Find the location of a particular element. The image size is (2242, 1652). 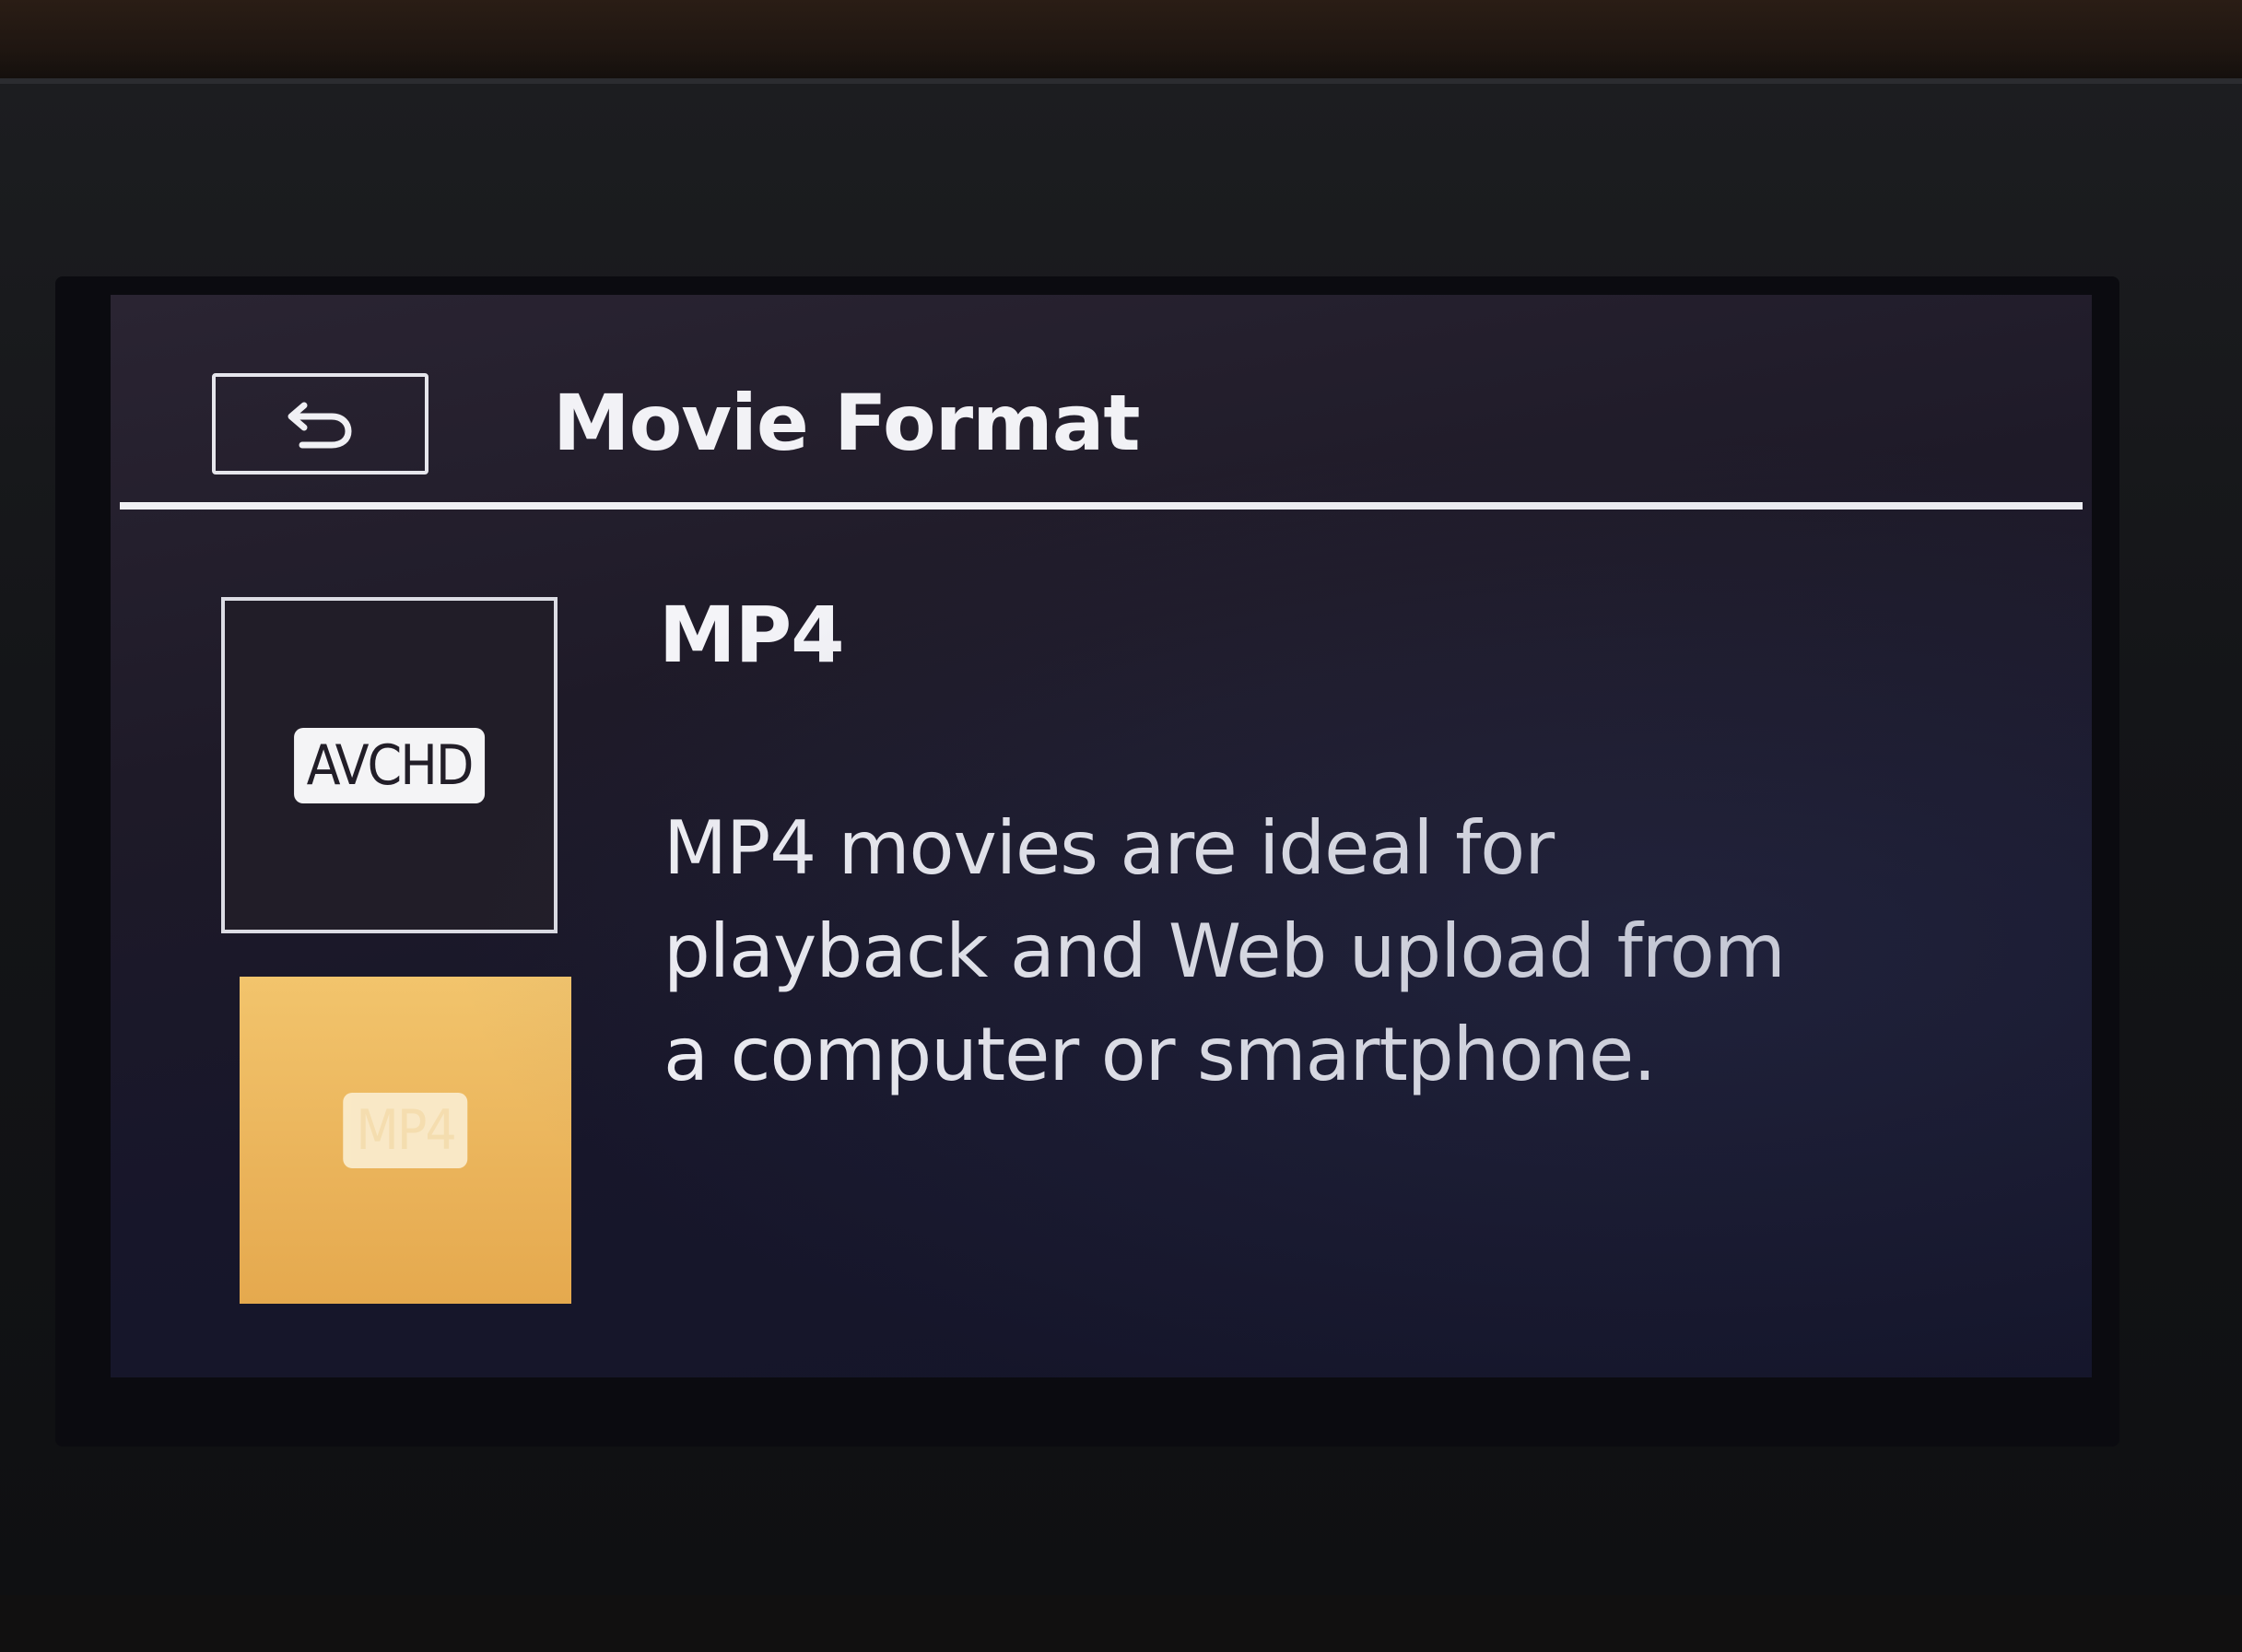

screen-title: Movie Format is located at coordinates (847, 423).